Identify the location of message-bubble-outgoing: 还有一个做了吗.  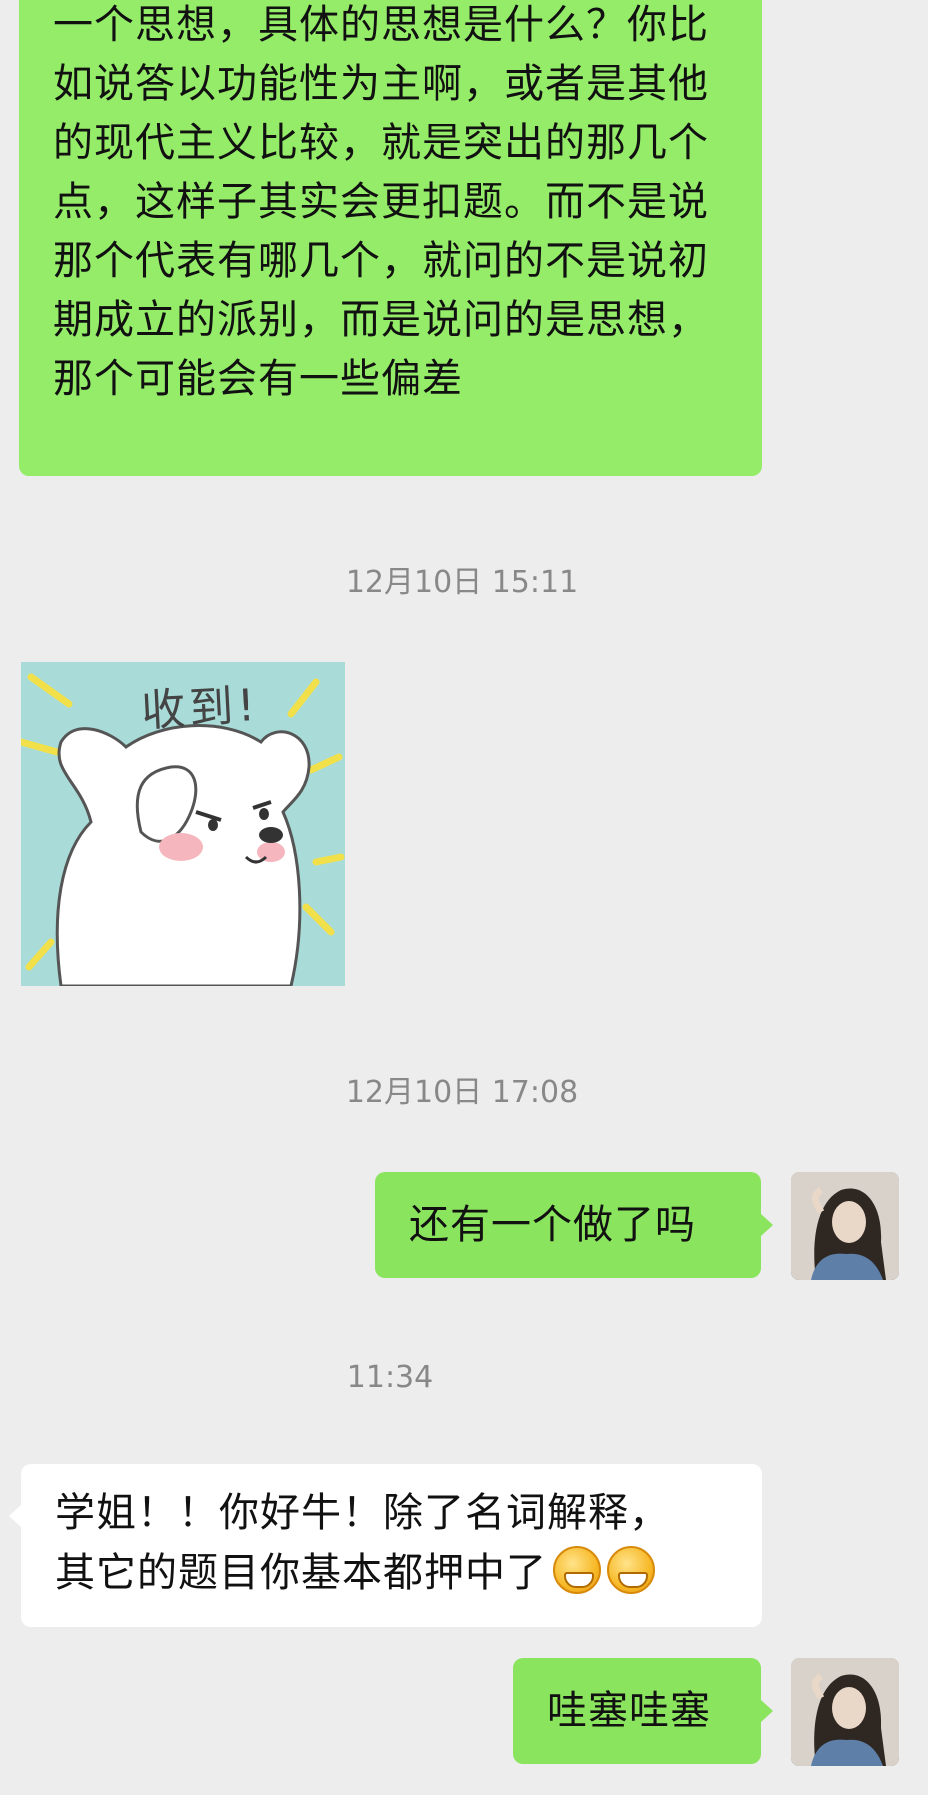
(568, 1225).